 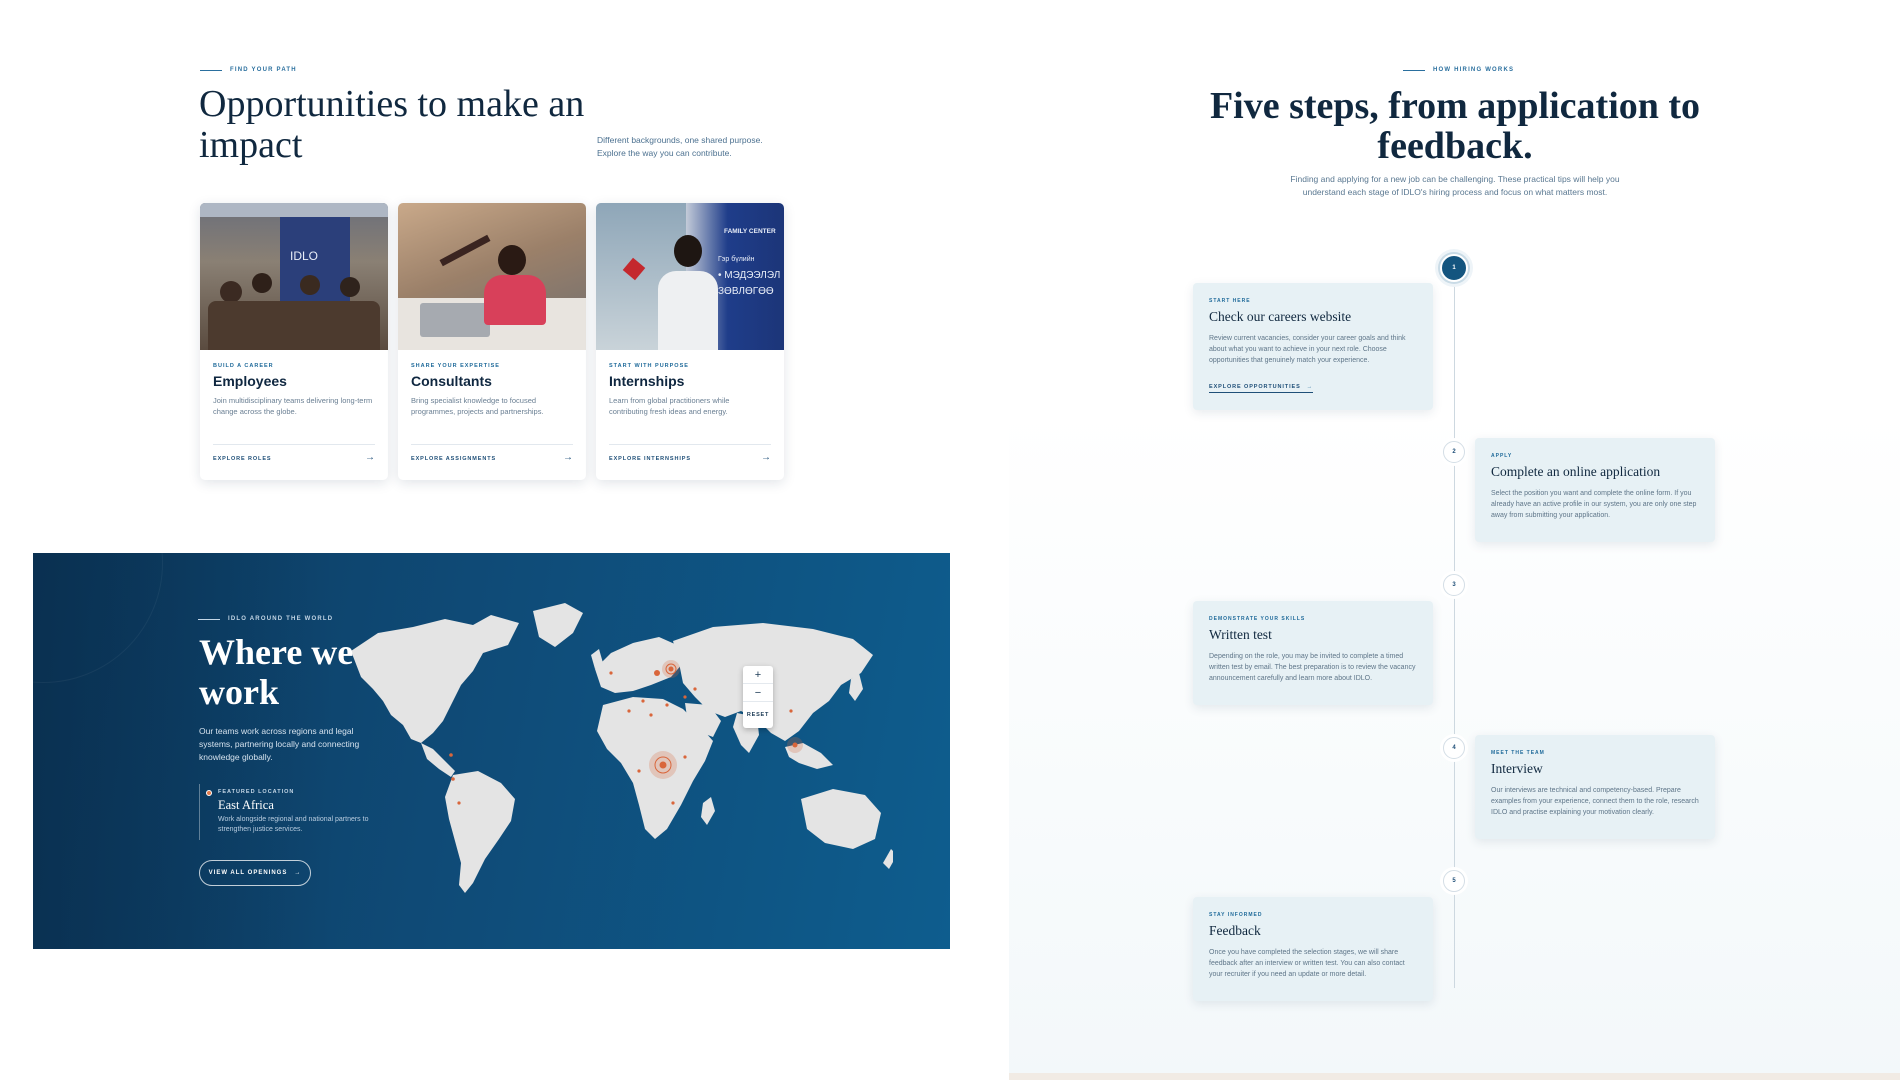 What do you see at coordinates (294, 210) in the screenshot?
I see `screen-top` at bounding box center [294, 210].